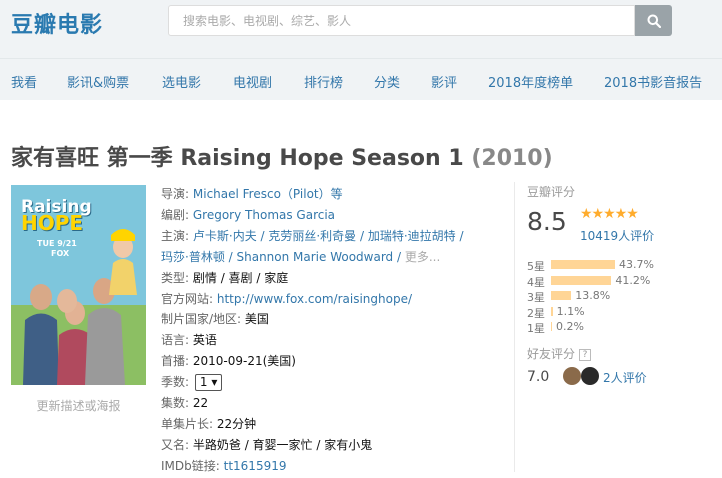 The image size is (722, 478). What do you see at coordinates (282, 444) in the screenshot?
I see `aka-value: 半路奶爸 / 育婴一家忙 / 家有小鬼` at bounding box center [282, 444].